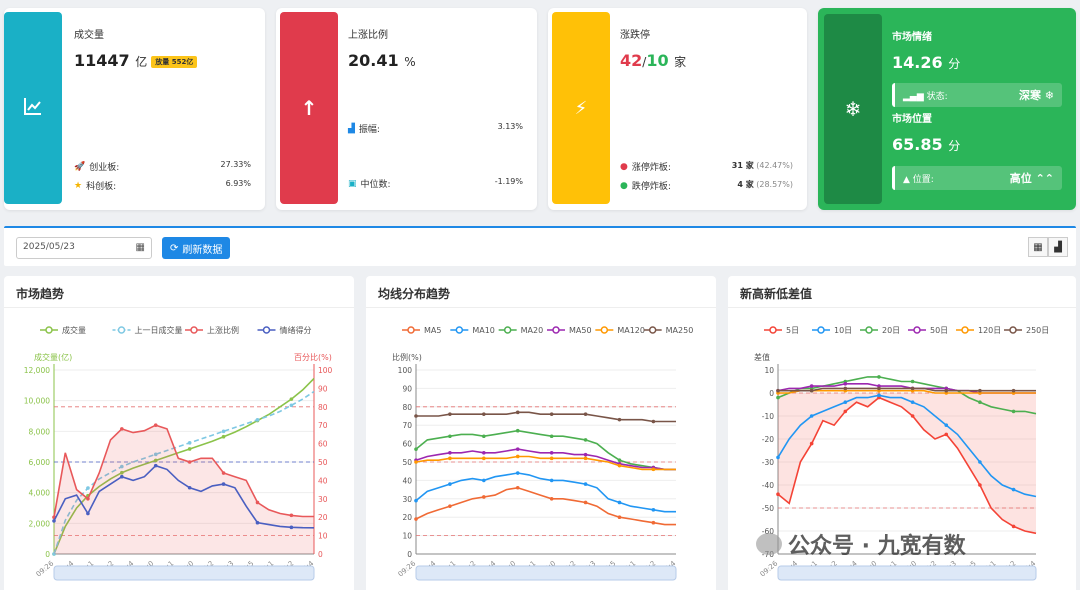  I want to click on status-label: 状态:, so click(937, 96).